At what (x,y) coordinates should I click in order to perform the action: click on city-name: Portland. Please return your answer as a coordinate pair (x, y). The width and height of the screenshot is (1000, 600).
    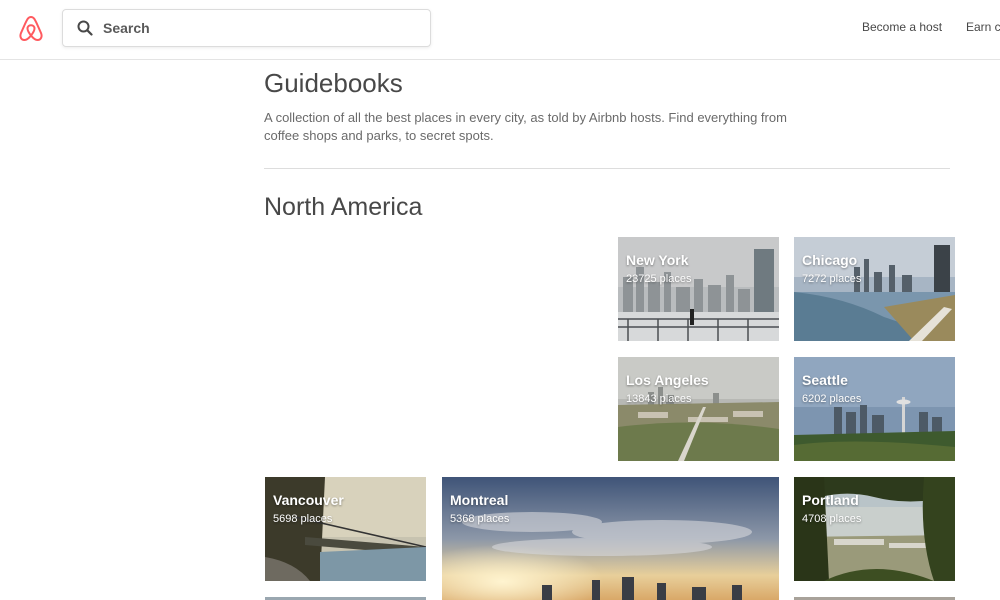
    Looking at the image, I should click on (830, 500).